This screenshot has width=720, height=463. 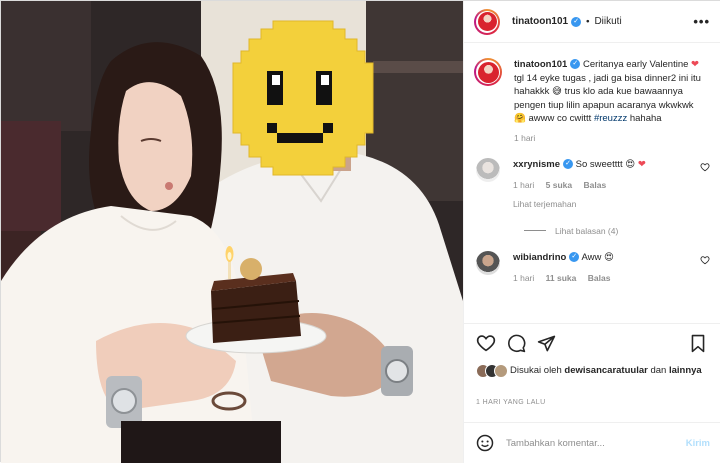 I want to click on caption-author-avatar, so click(x=488, y=72).